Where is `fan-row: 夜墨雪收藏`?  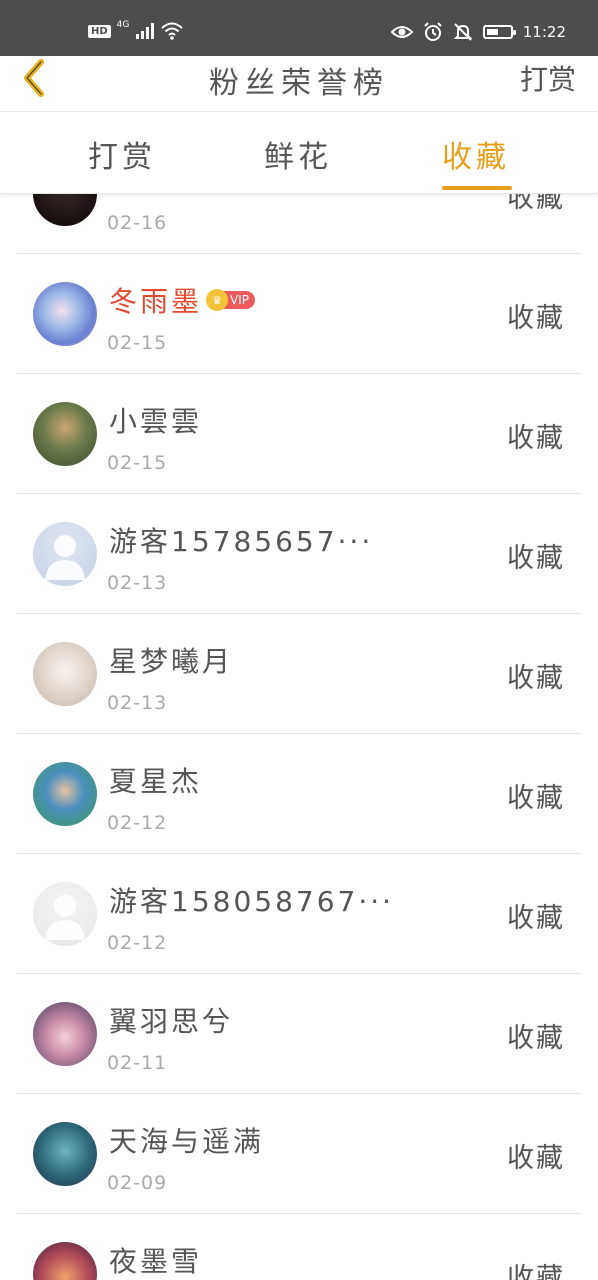
fan-row: 夜墨雪收藏 is located at coordinates (299, 1247).